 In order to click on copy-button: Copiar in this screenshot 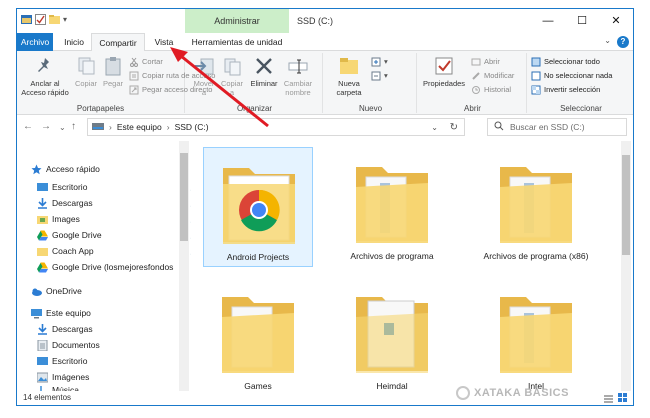, I will do `click(86, 71)`.